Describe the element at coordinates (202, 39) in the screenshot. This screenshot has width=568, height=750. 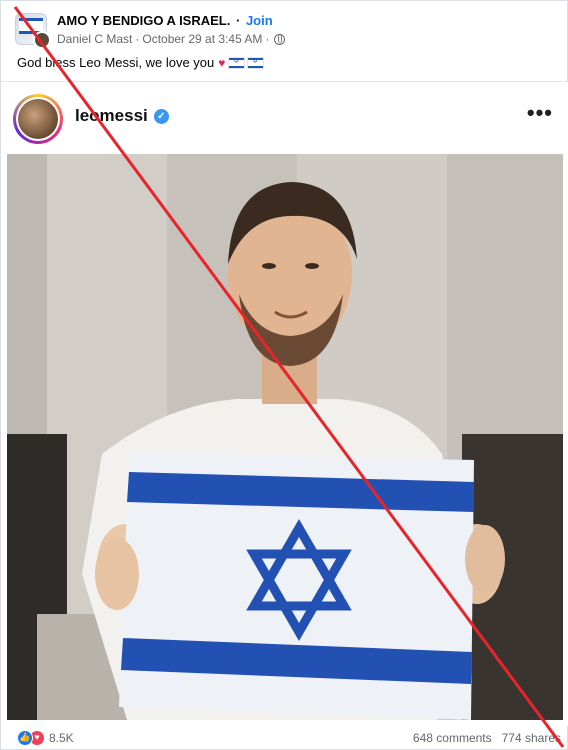
I see `post-timestamp: October 29 at 3:45 AM` at that location.